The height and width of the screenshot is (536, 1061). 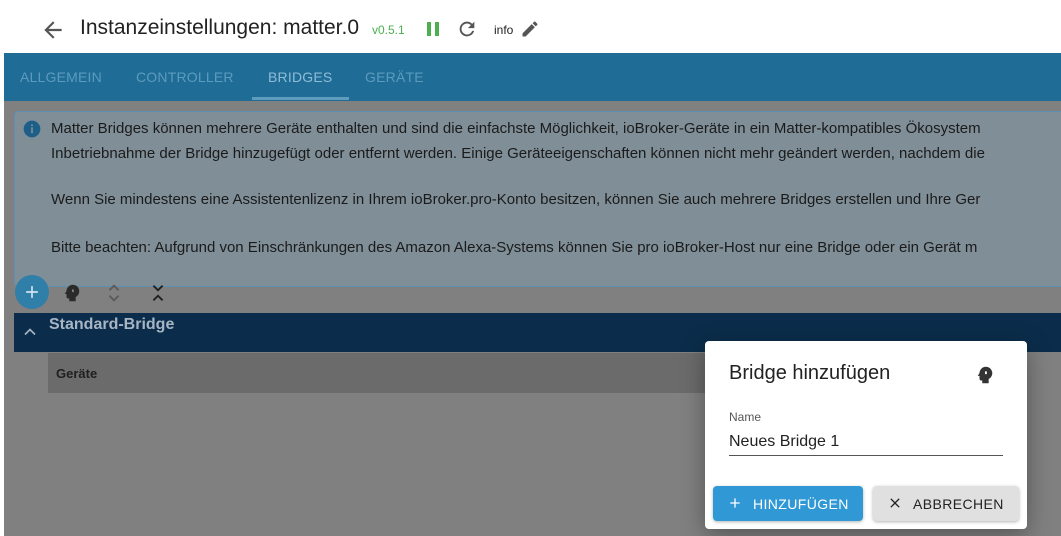 What do you see at coordinates (810, 373) in the screenshot?
I see `dialog-title: Bridge hinzufügen` at bounding box center [810, 373].